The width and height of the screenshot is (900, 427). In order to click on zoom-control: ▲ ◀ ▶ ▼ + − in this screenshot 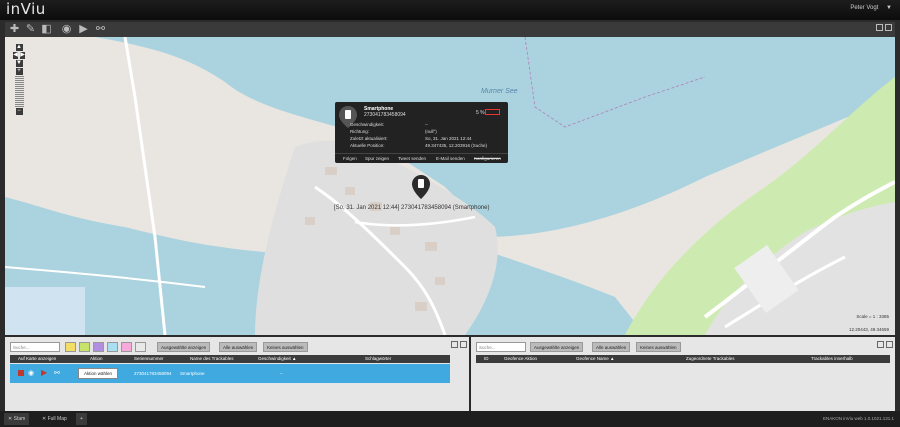, I will do `click(19, 79)`.